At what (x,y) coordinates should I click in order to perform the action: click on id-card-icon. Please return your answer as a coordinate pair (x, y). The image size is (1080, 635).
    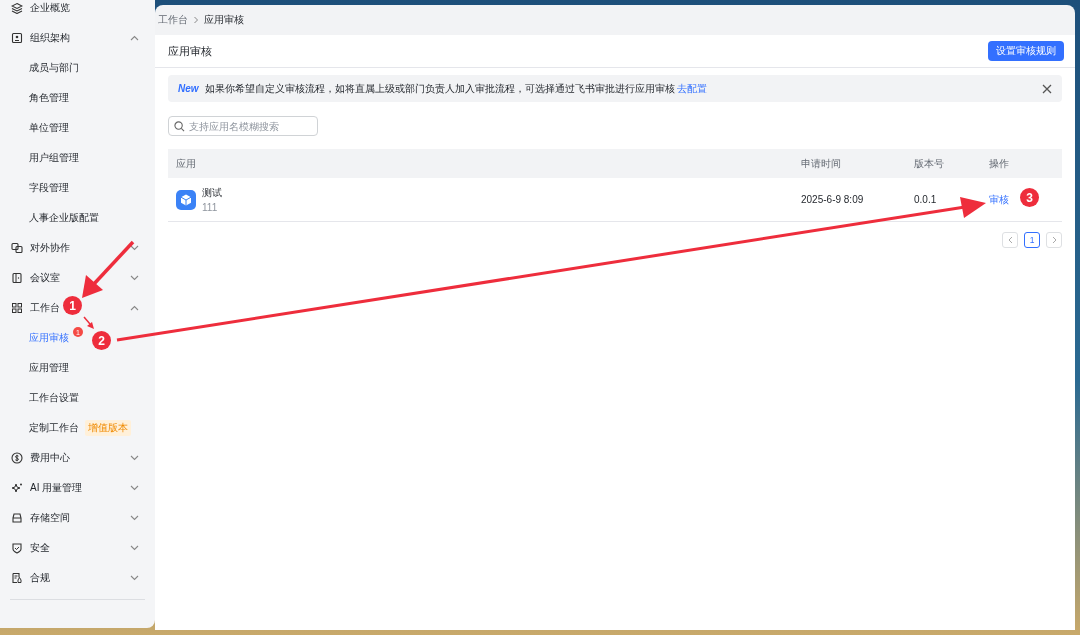
    Looking at the image, I should click on (17, 38).